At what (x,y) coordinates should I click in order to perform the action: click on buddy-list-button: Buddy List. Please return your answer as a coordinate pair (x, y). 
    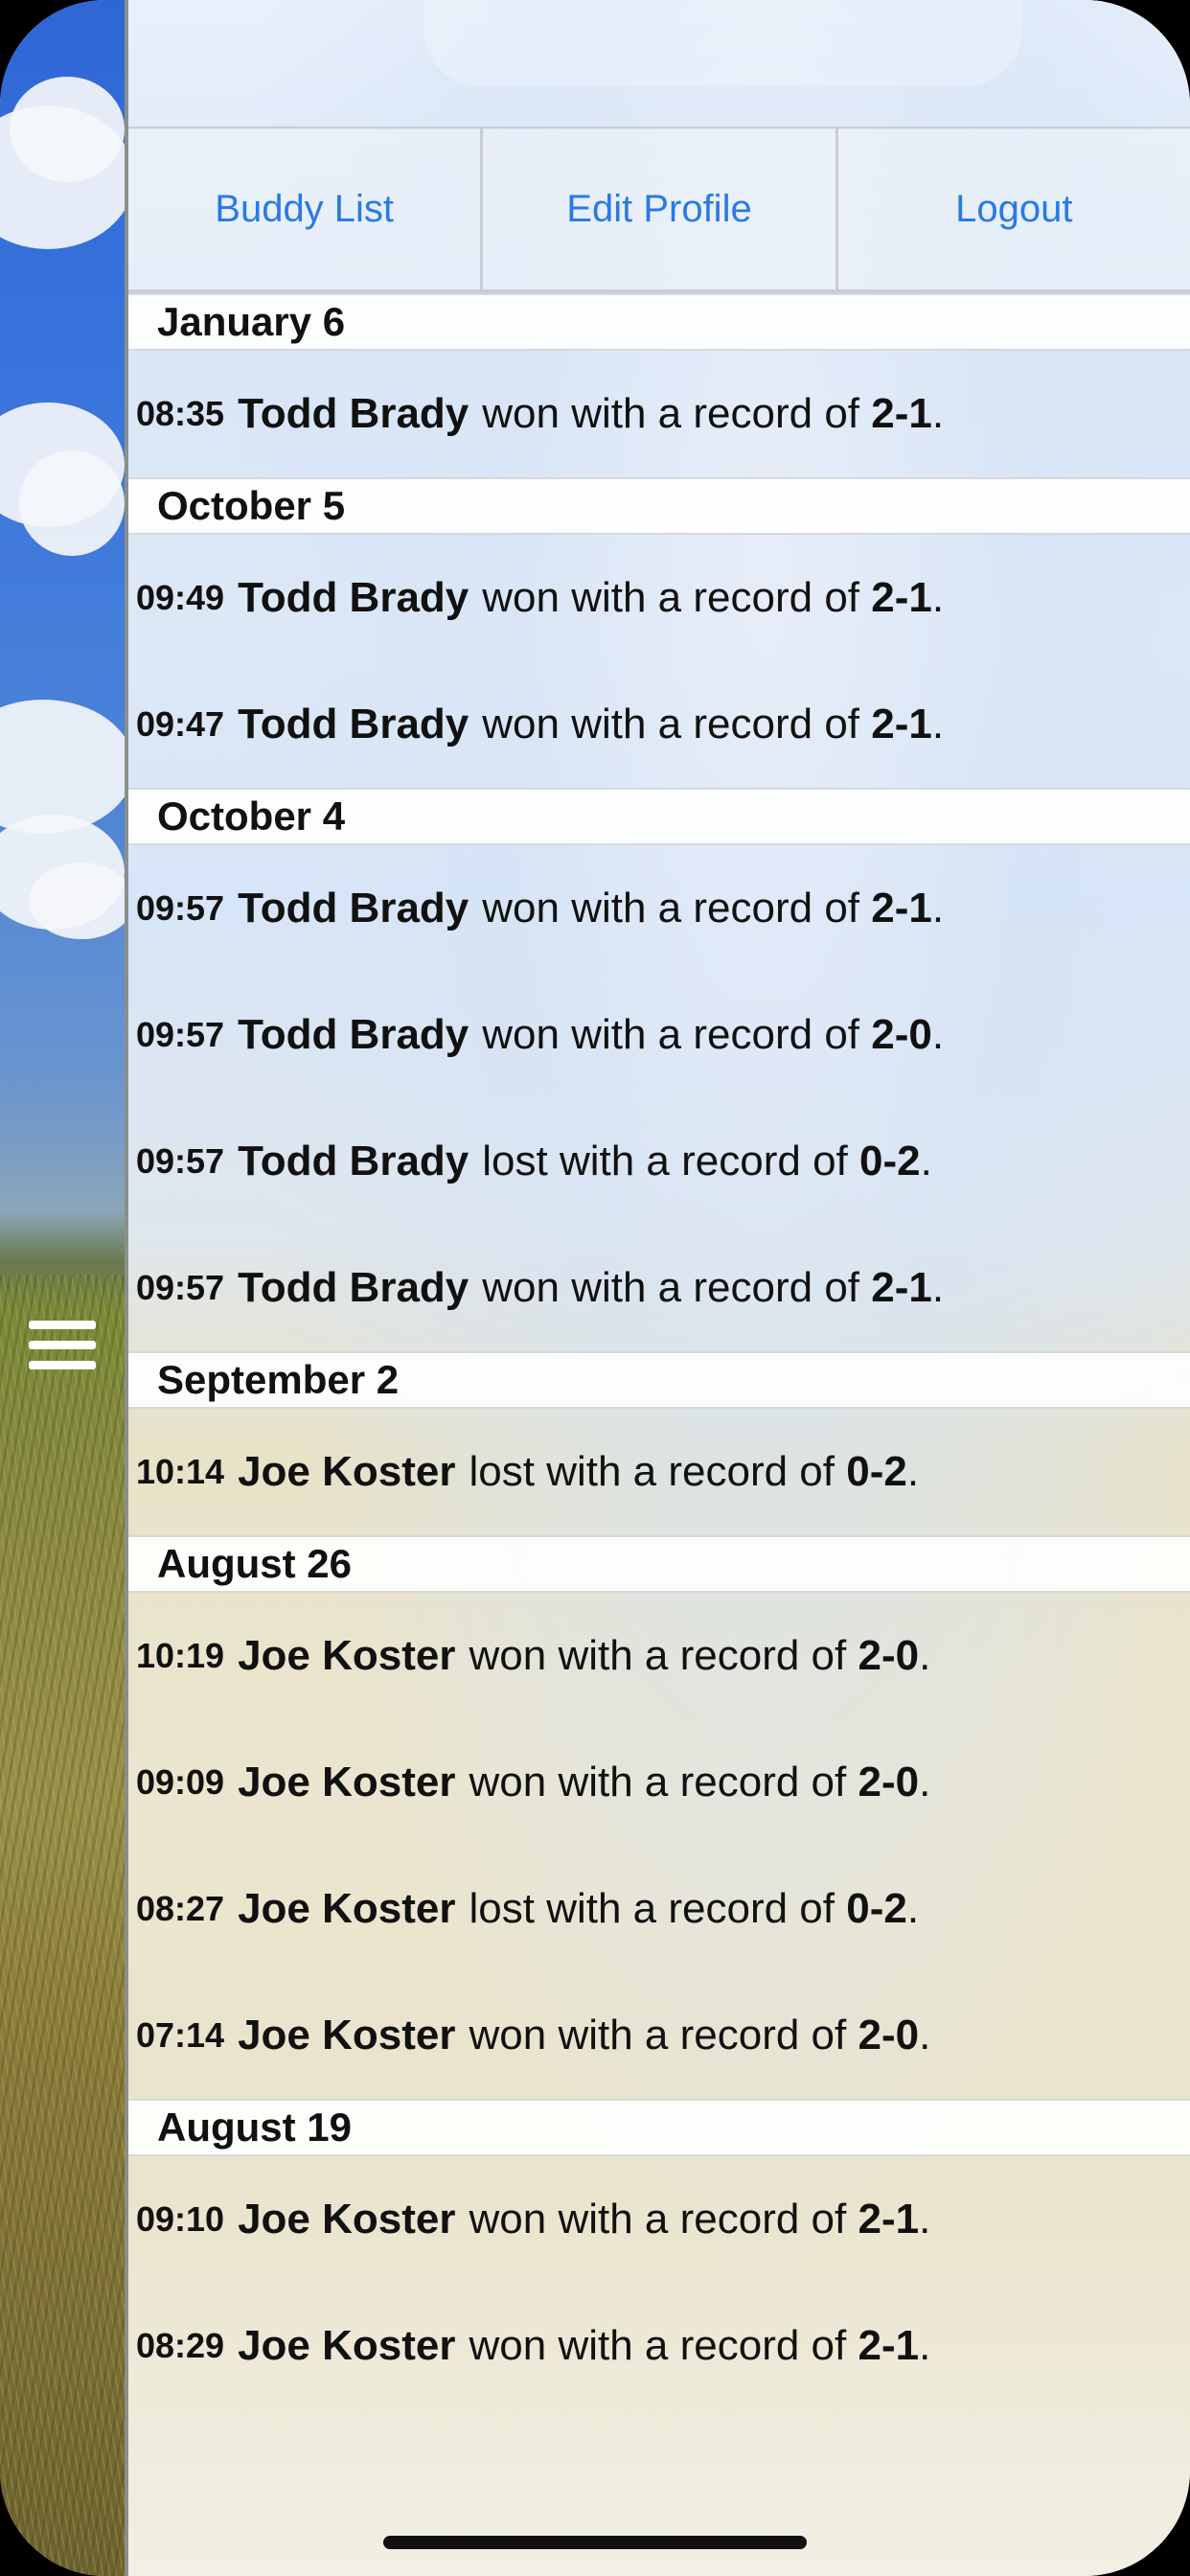
    Looking at the image, I should click on (306, 208).